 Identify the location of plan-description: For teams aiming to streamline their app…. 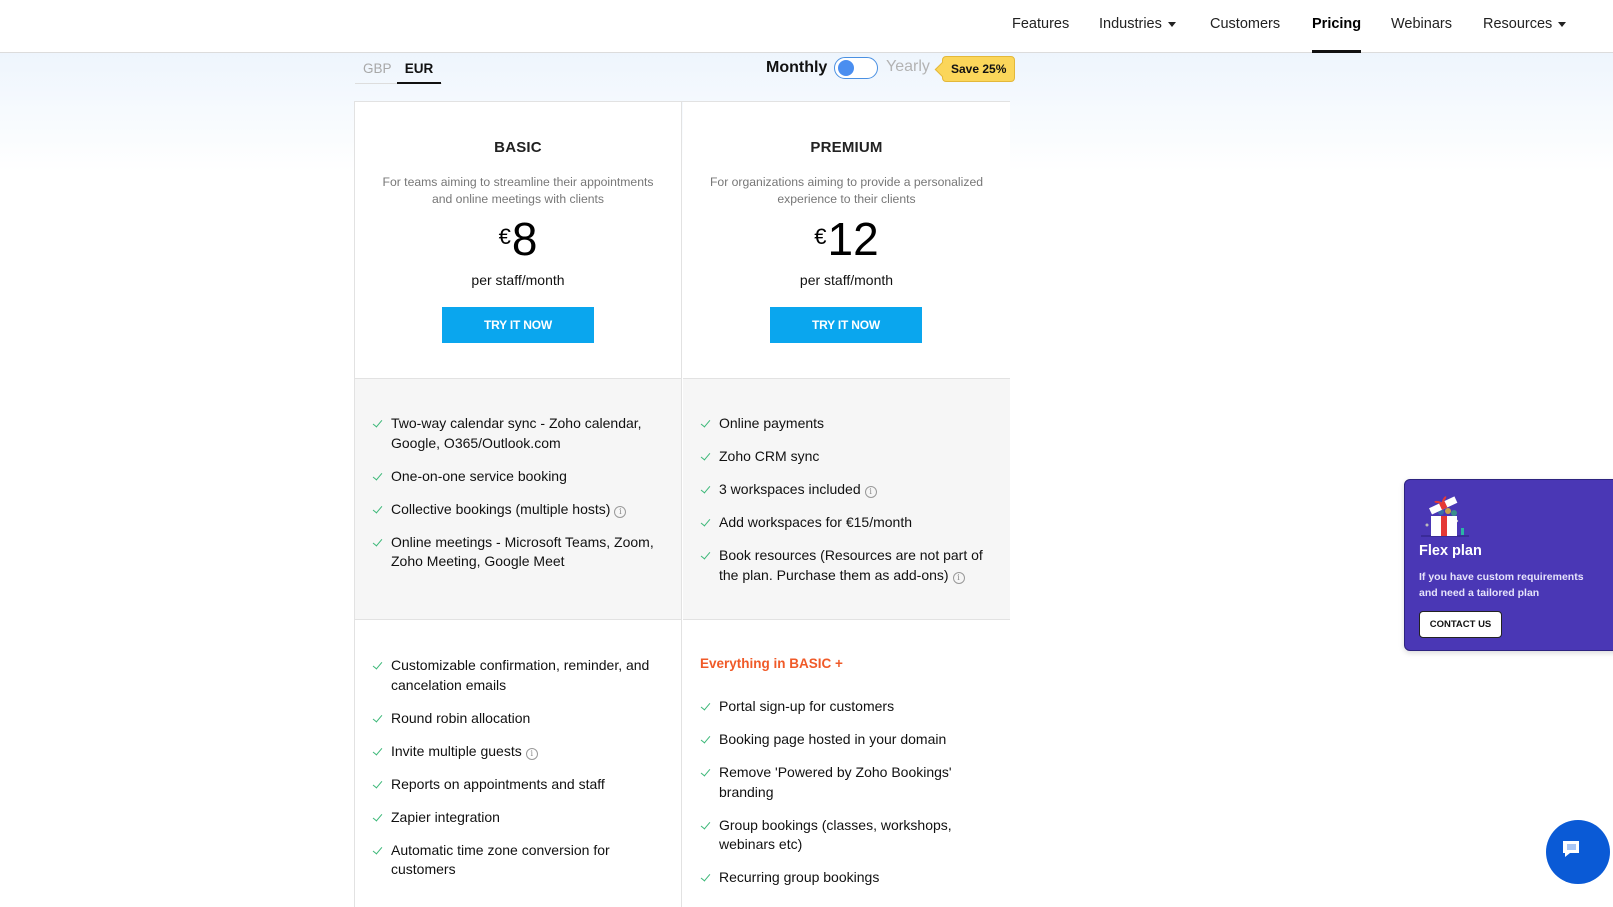
(518, 190).